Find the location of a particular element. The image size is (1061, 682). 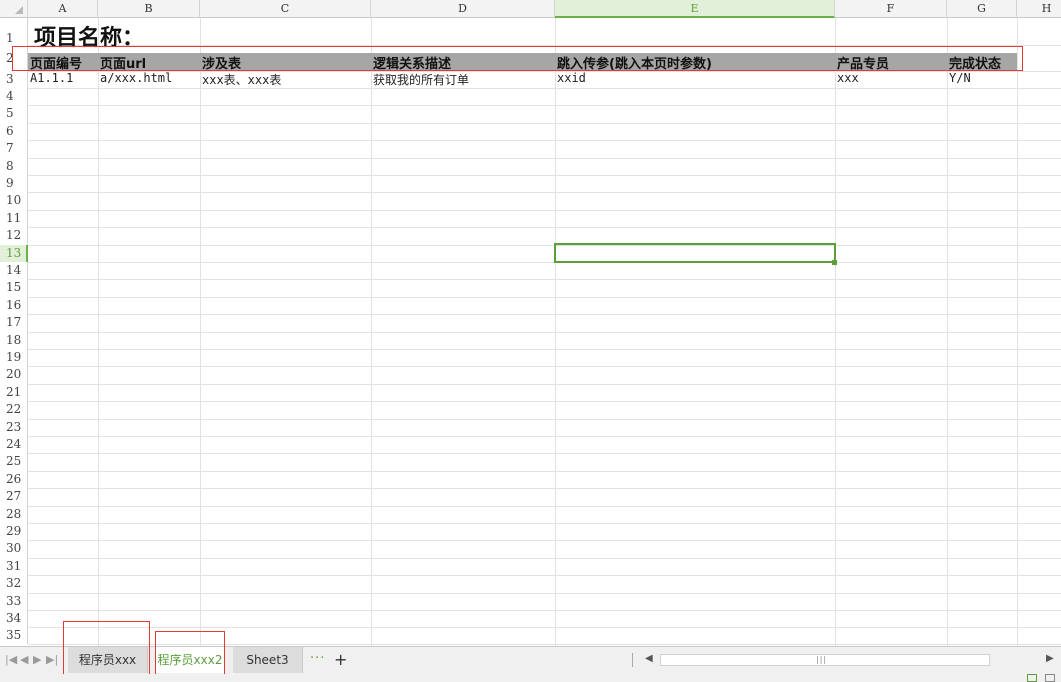

header-tables: 涉及表 is located at coordinates (220, 62).